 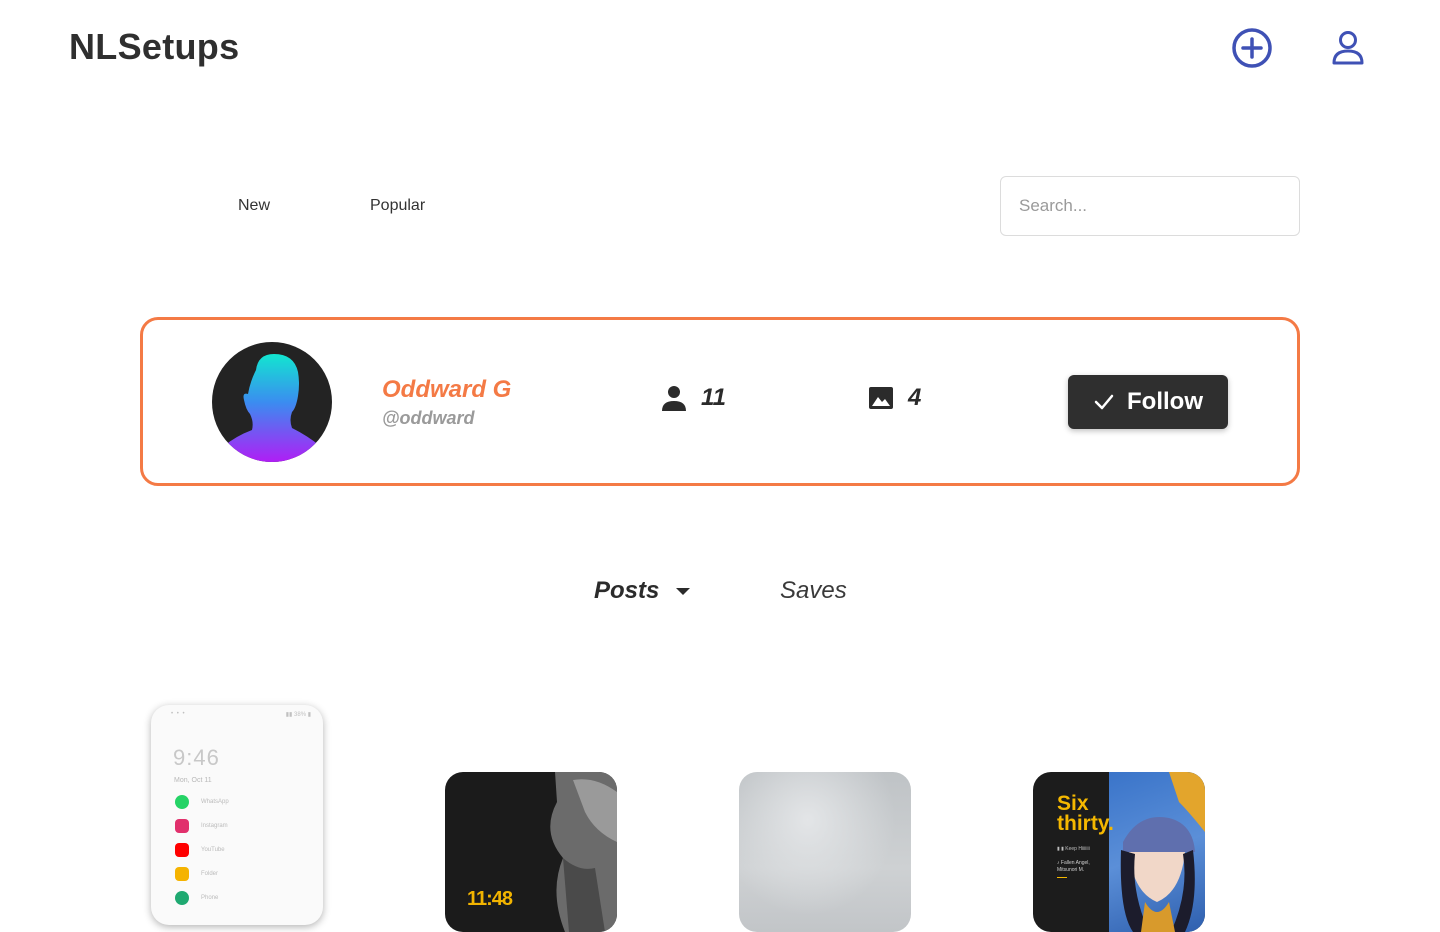 I want to click on plus-circle-icon, so click(x=1252, y=48).